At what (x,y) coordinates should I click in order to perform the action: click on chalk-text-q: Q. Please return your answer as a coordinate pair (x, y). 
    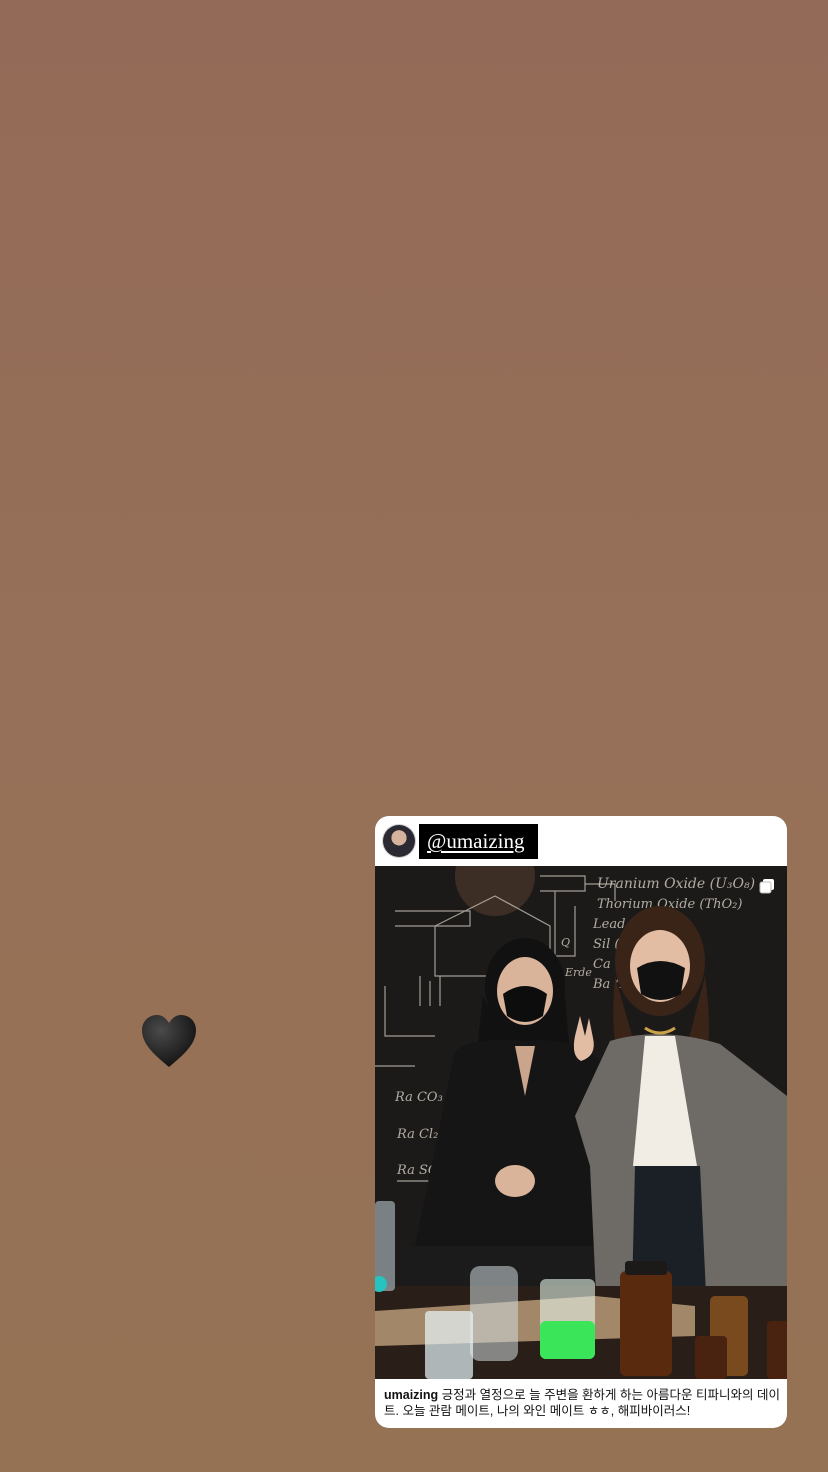
    Looking at the image, I should click on (565, 942).